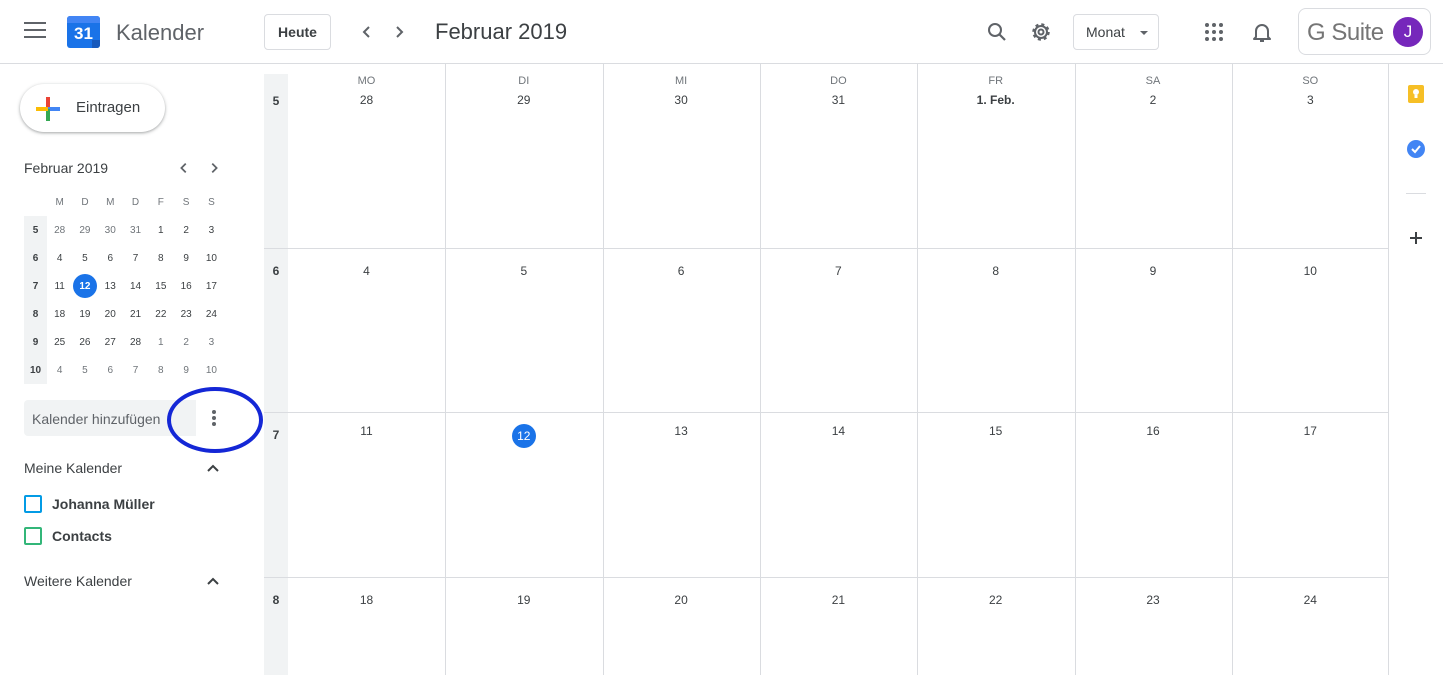  What do you see at coordinates (59, 342) in the screenshot?
I see `mini-day: 25` at bounding box center [59, 342].